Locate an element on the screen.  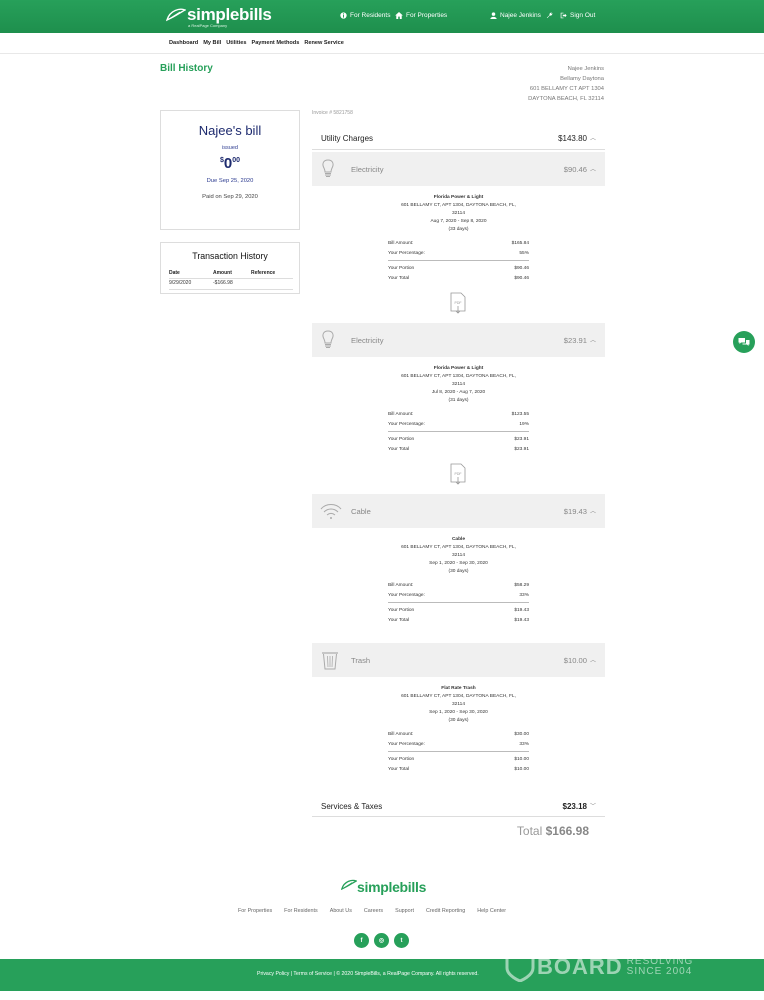
percentage-value: 55% is located at coordinates (524, 253).